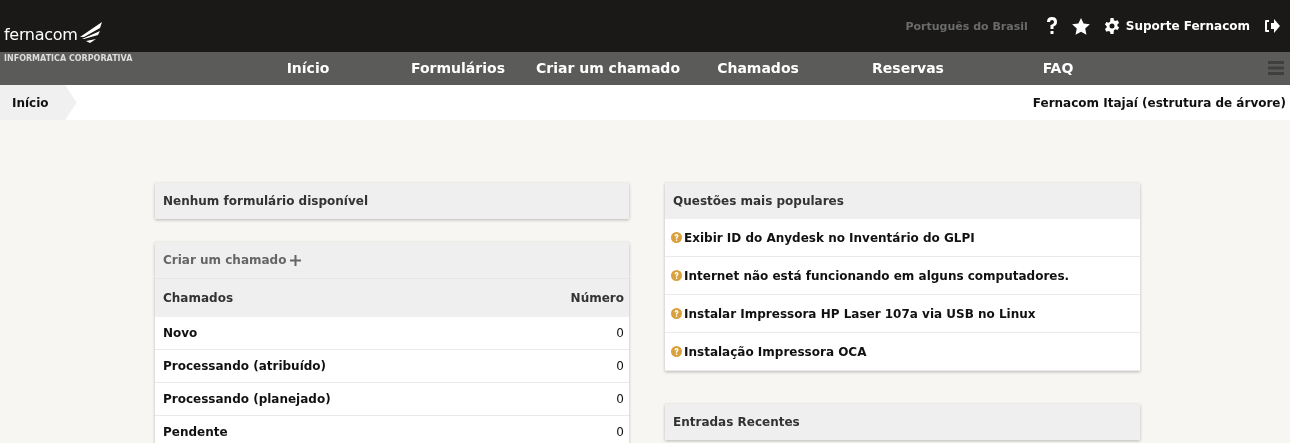 The height and width of the screenshot is (443, 1290). Describe the element at coordinates (458, 68) in the screenshot. I see `nav-item: Formulários` at that location.